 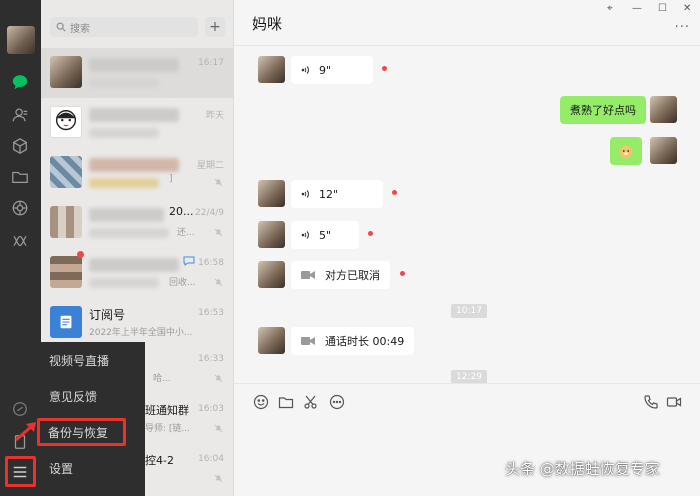 What do you see at coordinates (215, 27) in the screenshot?
I see `add-chat-button: +` at bounding box center [215, 27].